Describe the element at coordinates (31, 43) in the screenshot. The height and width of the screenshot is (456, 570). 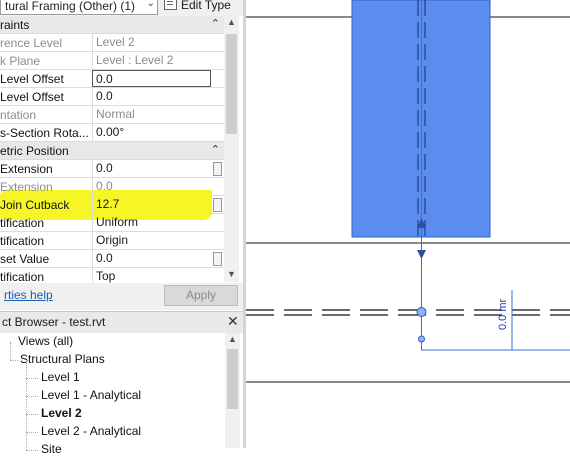
I see `property-label: rence Level` at that location.